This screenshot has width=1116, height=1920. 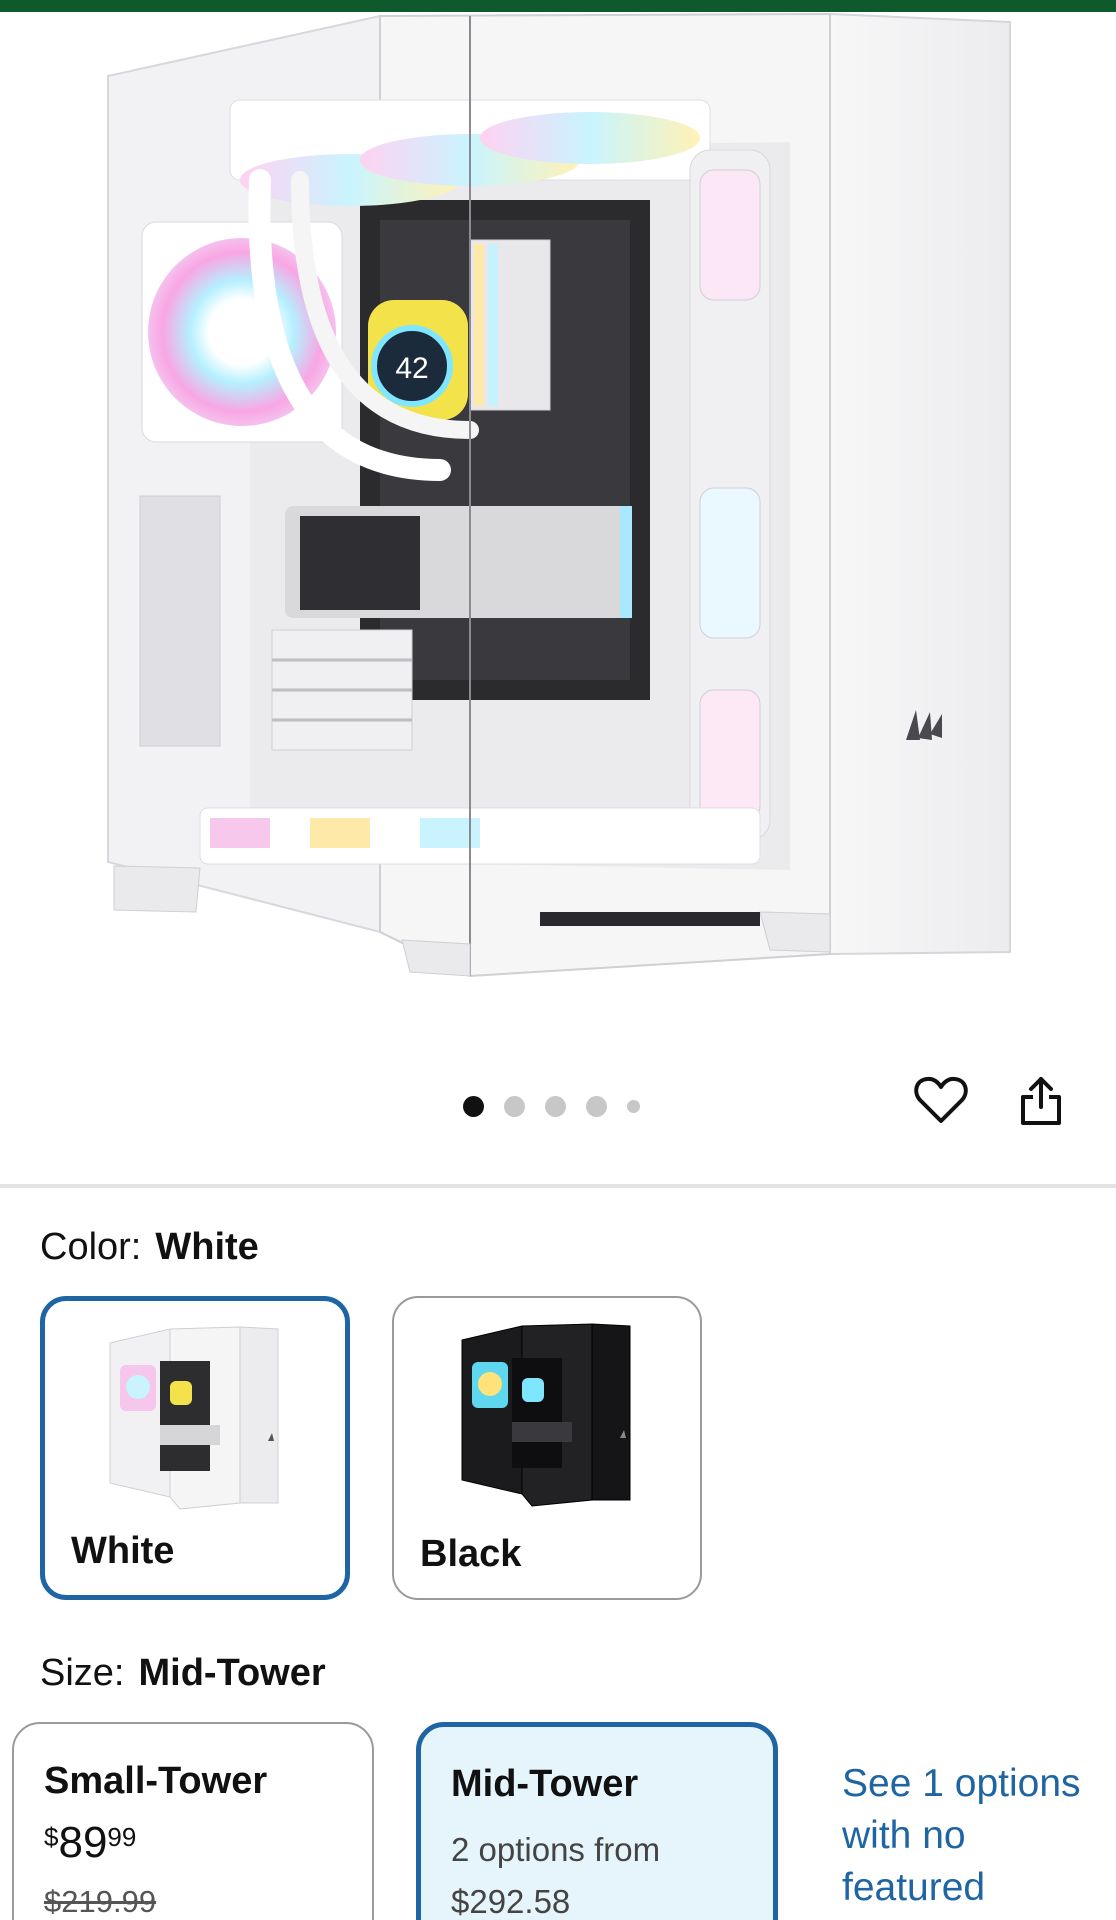 I want to click on color-label-value: White, so click(x=207, y=1247).